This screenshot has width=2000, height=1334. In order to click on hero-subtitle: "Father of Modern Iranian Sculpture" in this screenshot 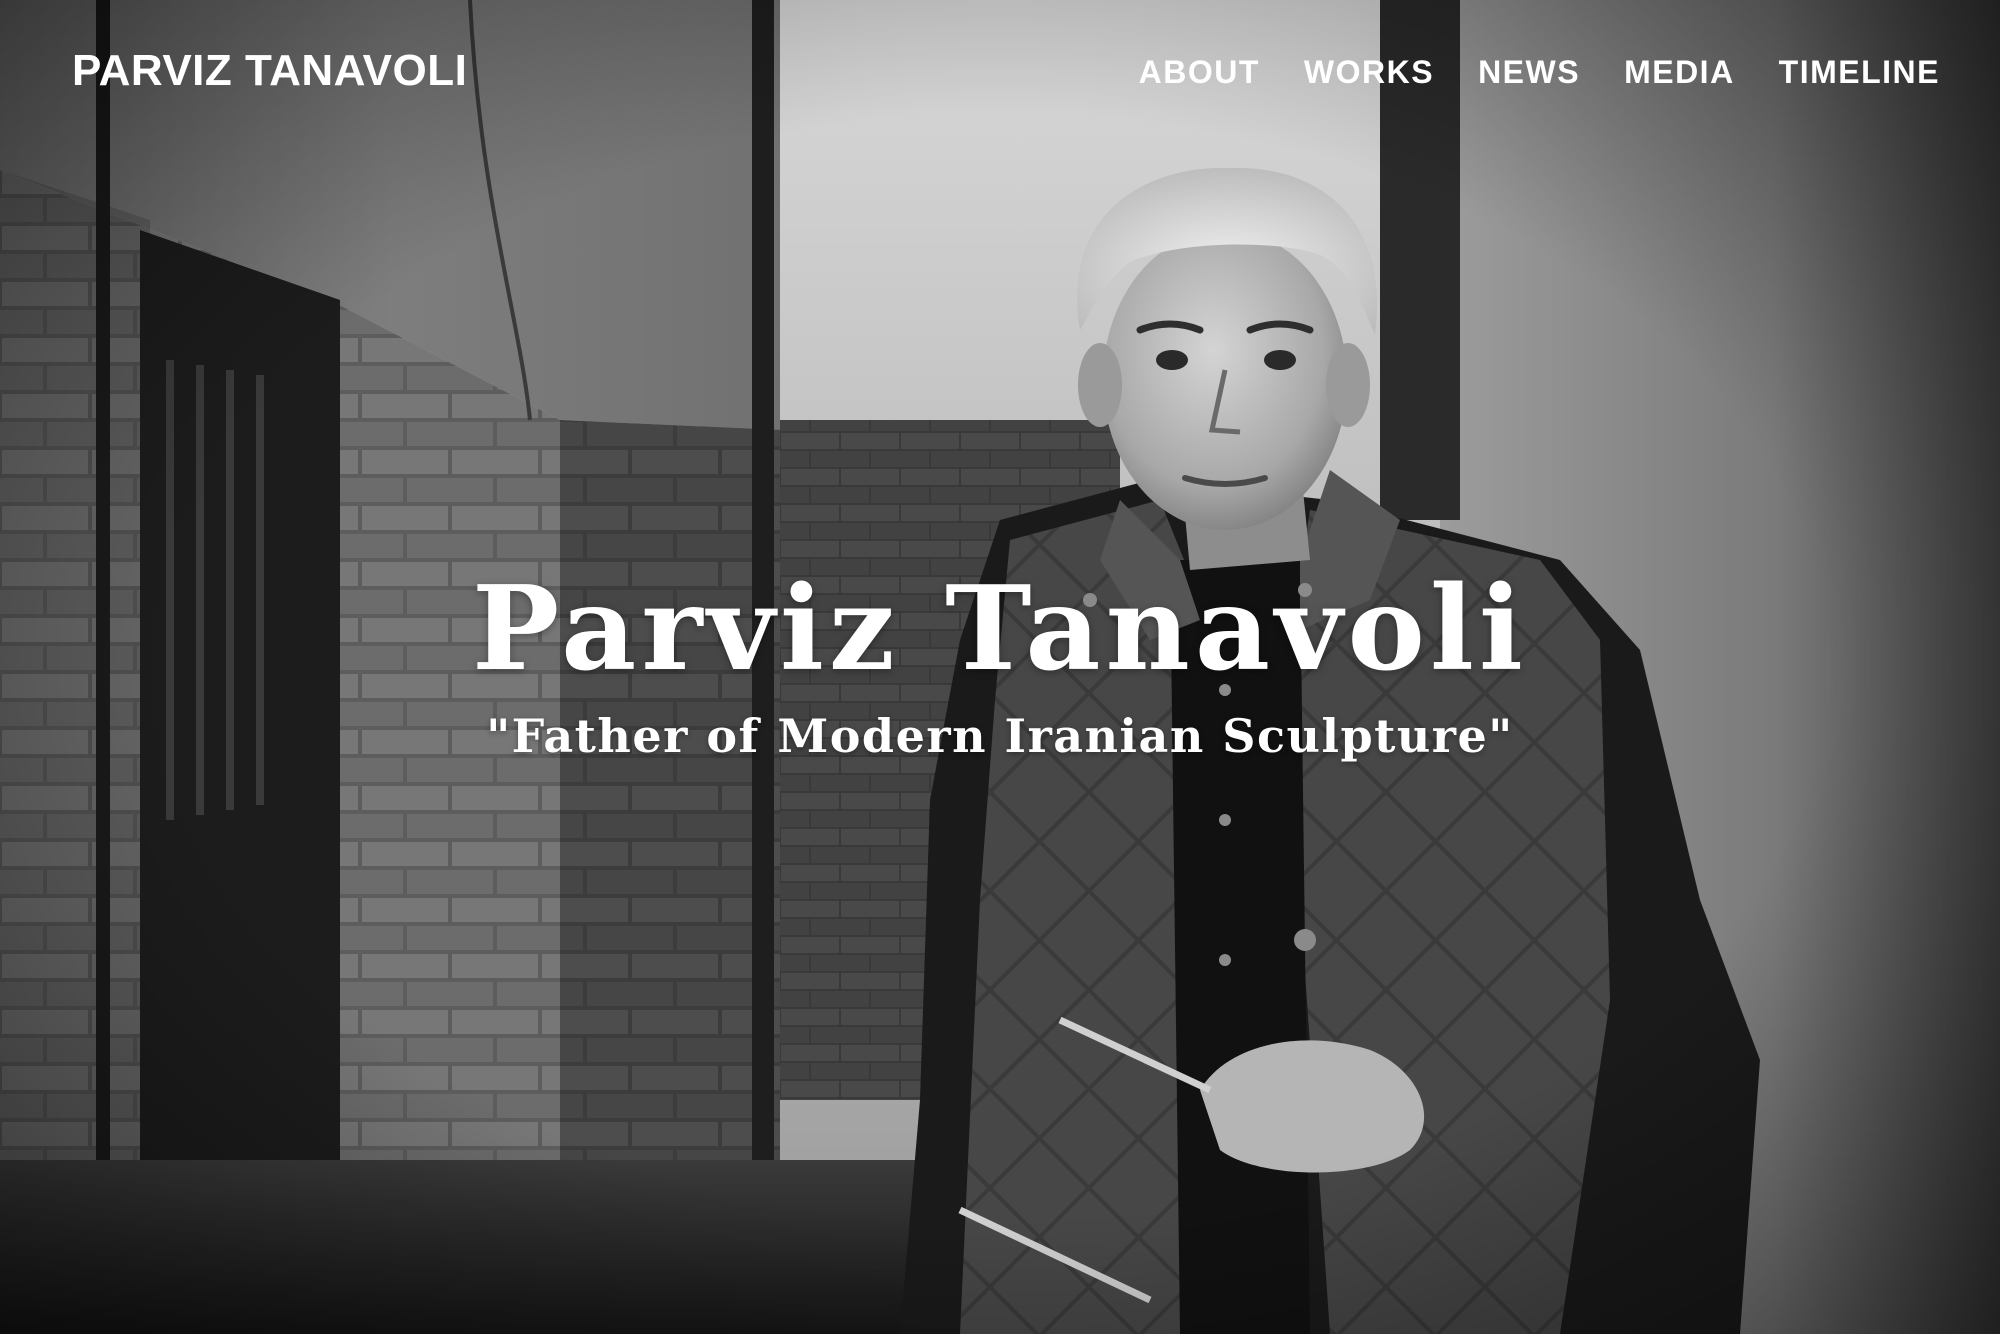, I will do `click(1000, 736)`.